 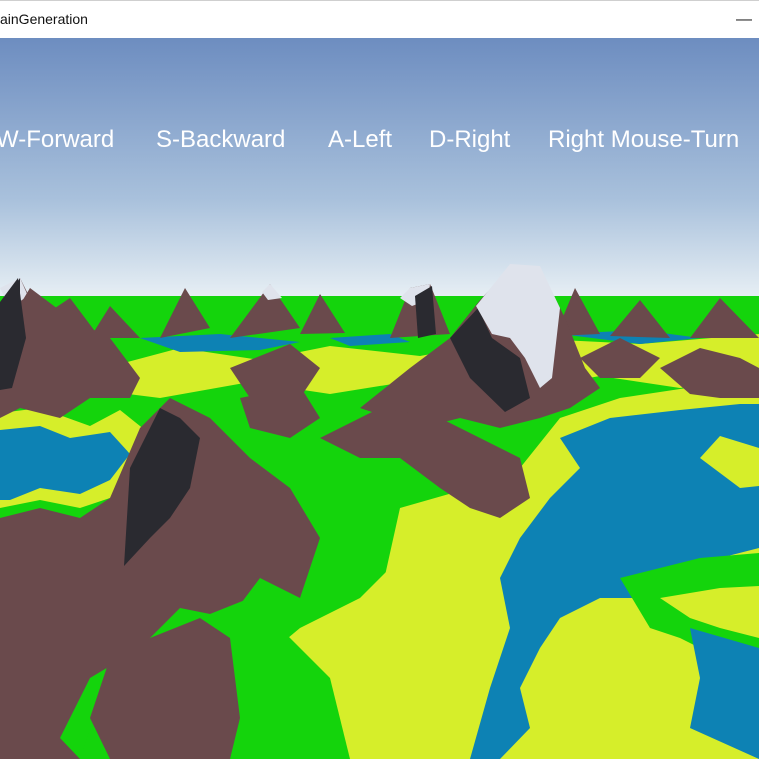 What do you see at coordinates (379, 19) in the screenshot?
I see `window-titlebar: ainGeneration —` at bounding box center [379, 19].